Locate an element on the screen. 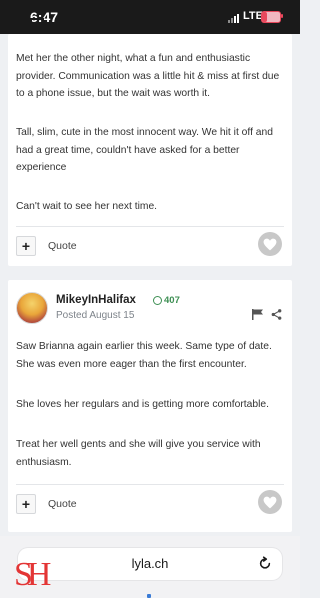 The height and width of the screenshot is (598, 320). reload-icon is located at coordinates (265, 563).